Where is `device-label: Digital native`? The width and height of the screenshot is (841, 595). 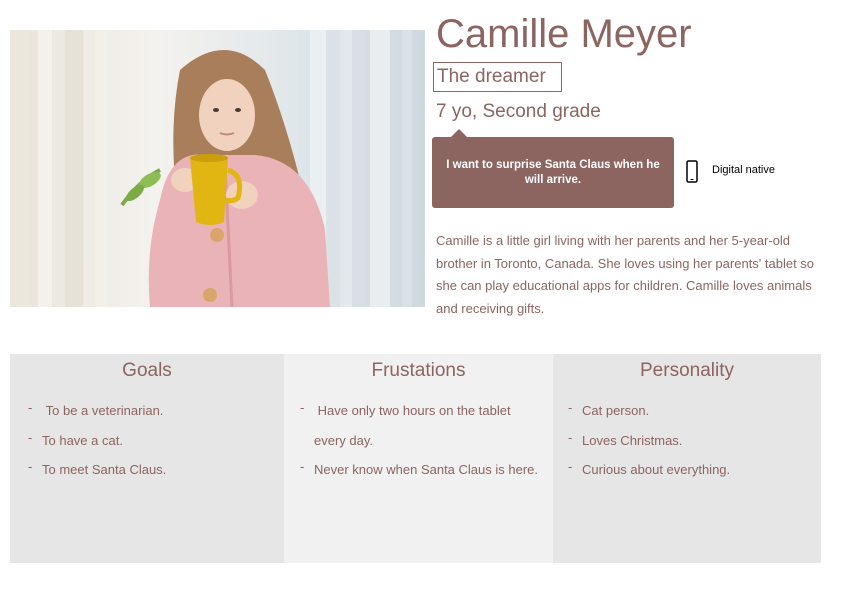 device-label: Digital native is located at coordinates (743, 170).